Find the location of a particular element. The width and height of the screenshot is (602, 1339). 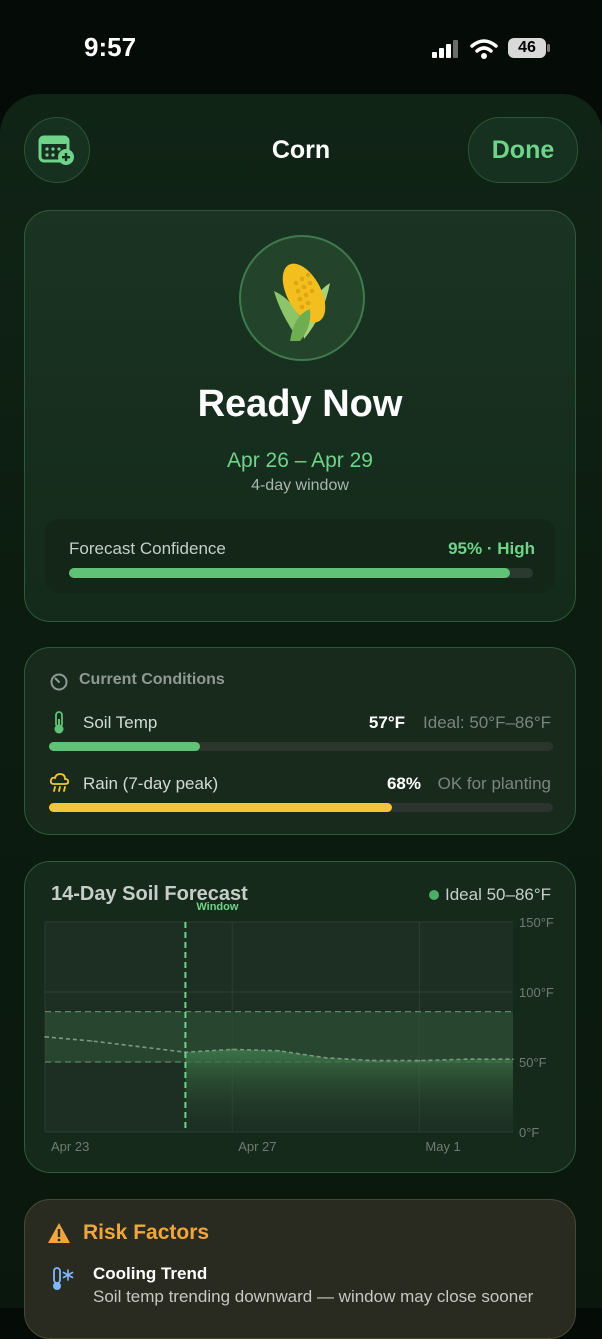

rain-bar is located at coordinates (301, 807).